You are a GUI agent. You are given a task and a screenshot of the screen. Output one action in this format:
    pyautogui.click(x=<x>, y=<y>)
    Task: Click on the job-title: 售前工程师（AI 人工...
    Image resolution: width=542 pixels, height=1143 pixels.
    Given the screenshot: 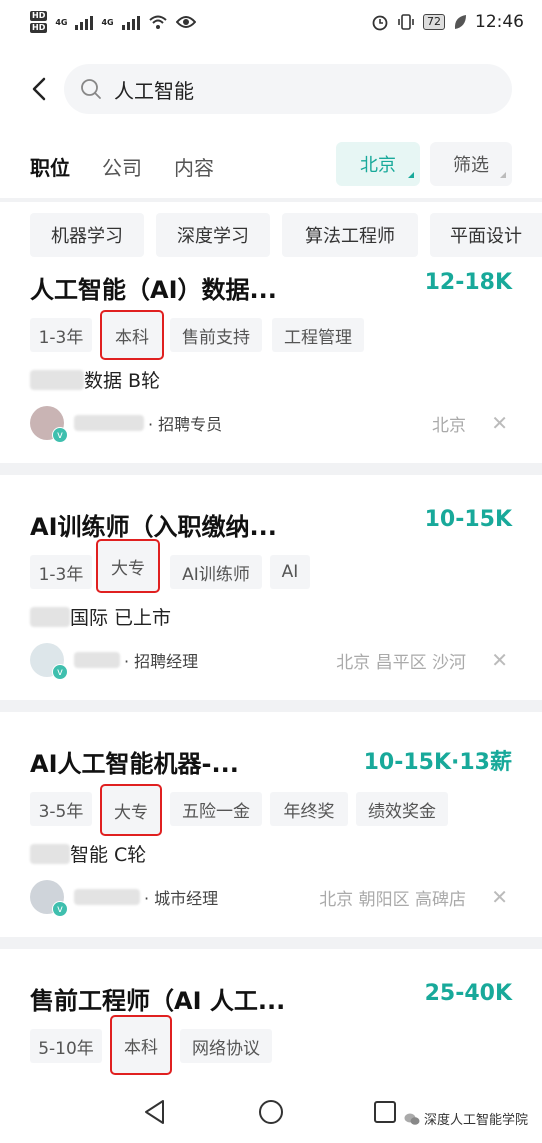 What is the action you would take?
    pyautogui.click(x=158, y=1001)
    